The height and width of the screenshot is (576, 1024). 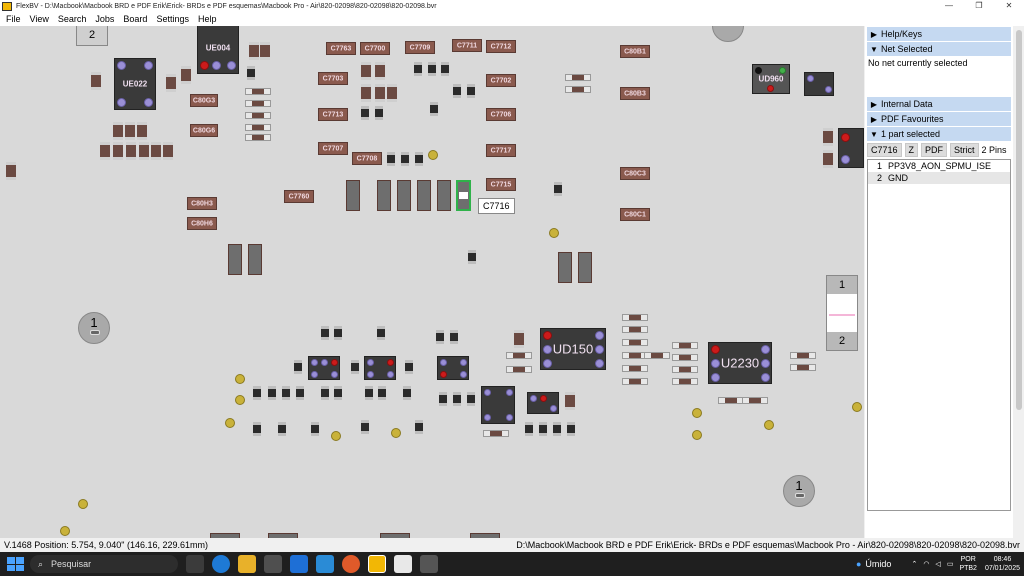 What do you see at coordinates (463, 195) in the screenshot?
I see `selected-part-c7716` at bounding box center [463, 195].